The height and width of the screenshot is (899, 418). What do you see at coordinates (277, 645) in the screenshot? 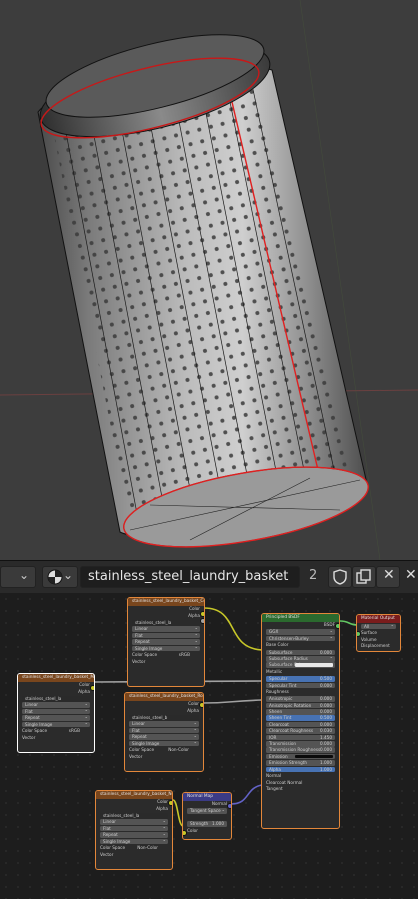
I see `input-base-color: Base Color` at bounding box center [277, 645].